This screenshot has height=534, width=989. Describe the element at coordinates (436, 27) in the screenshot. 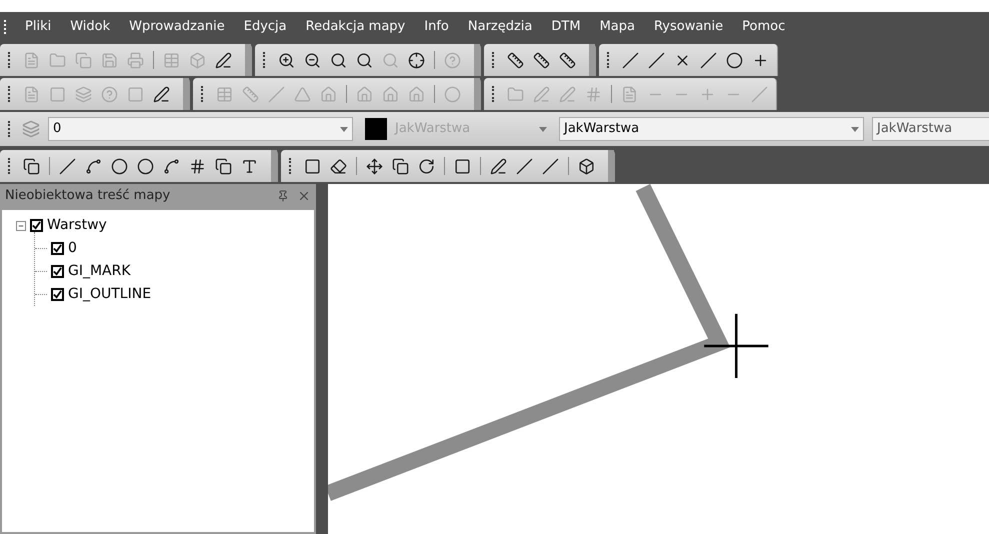

I see `menu-item: Info` at that location.